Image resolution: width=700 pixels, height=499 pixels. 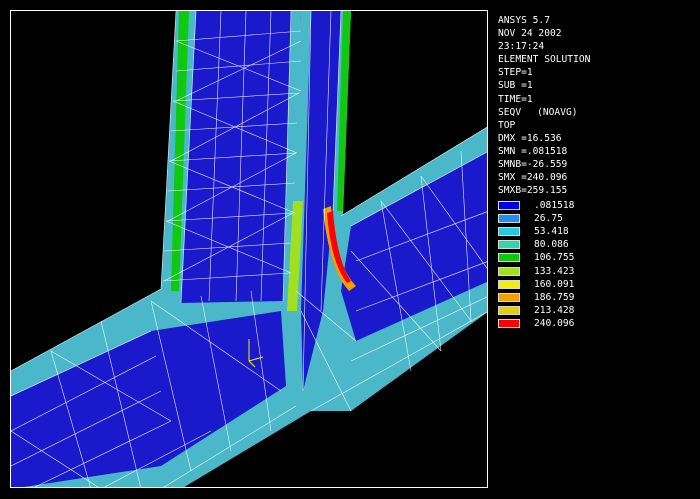 I want to click on app-version: ANSYS 5.7, so click(x=524, y=20).